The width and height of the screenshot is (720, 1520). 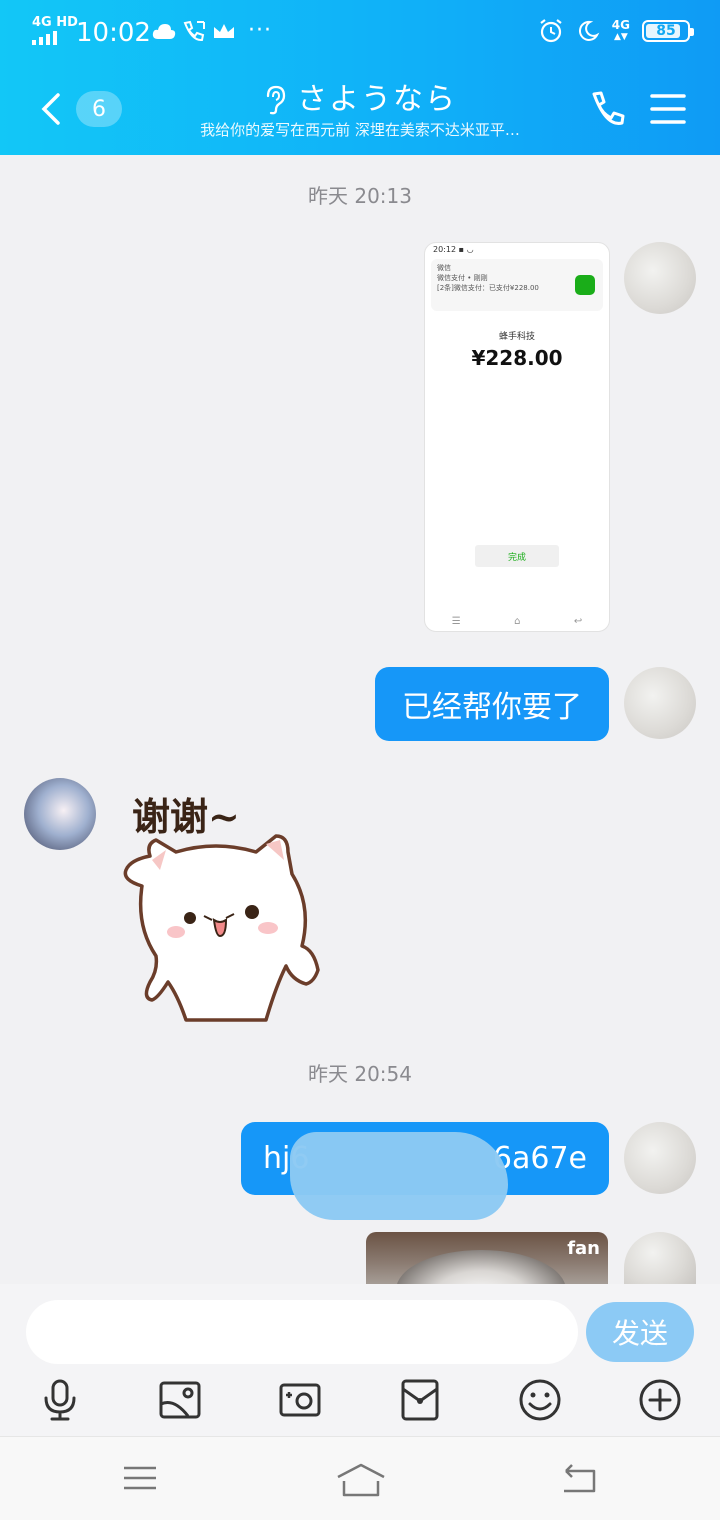 What do you see at coordinates (517, 358) in the screenshot?
I see `screenshot-amount: ¥228.00` at bounding box center [517, 358].